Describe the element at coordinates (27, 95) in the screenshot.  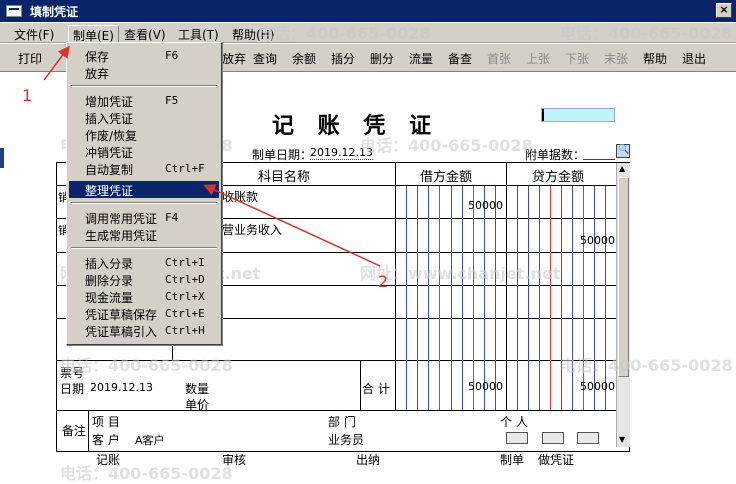
I see `annotation-number-1: 1` at that location.